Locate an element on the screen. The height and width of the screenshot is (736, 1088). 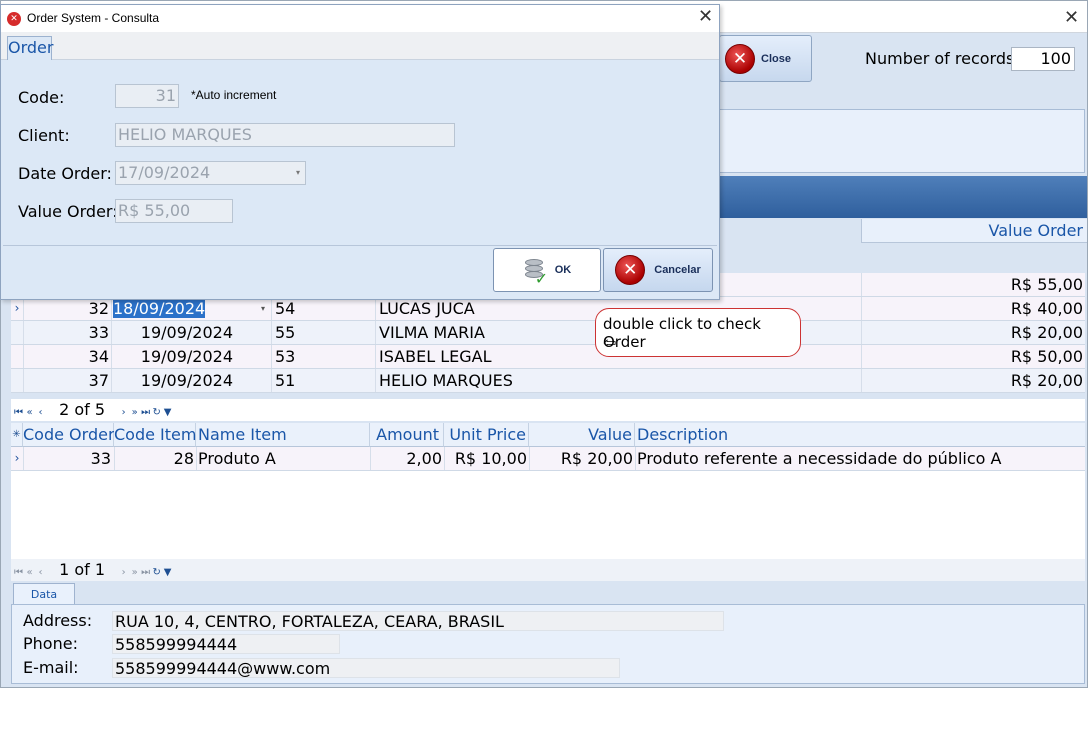
name-item-cell: Produto A is located at coordinates (237, 458).